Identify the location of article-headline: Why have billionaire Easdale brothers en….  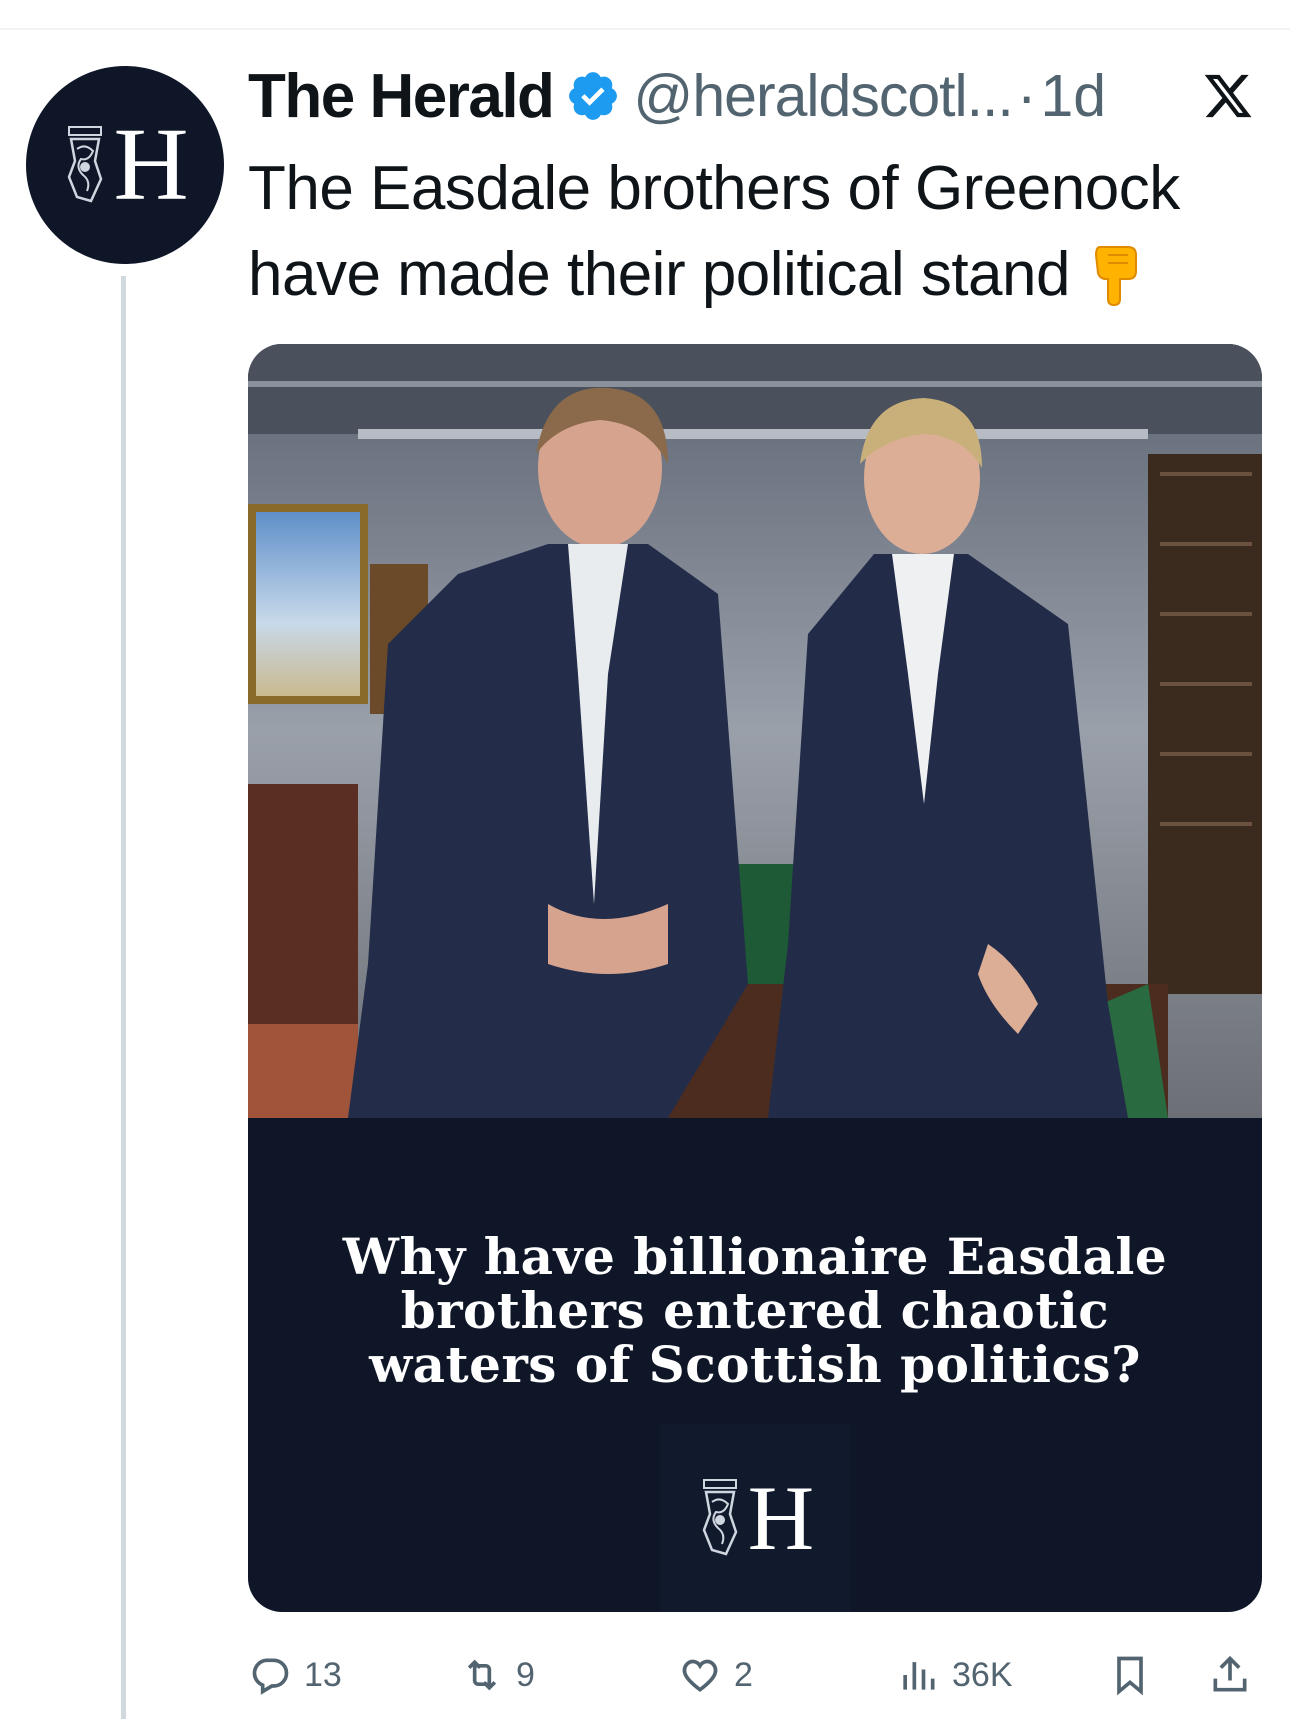
(755, 1311).